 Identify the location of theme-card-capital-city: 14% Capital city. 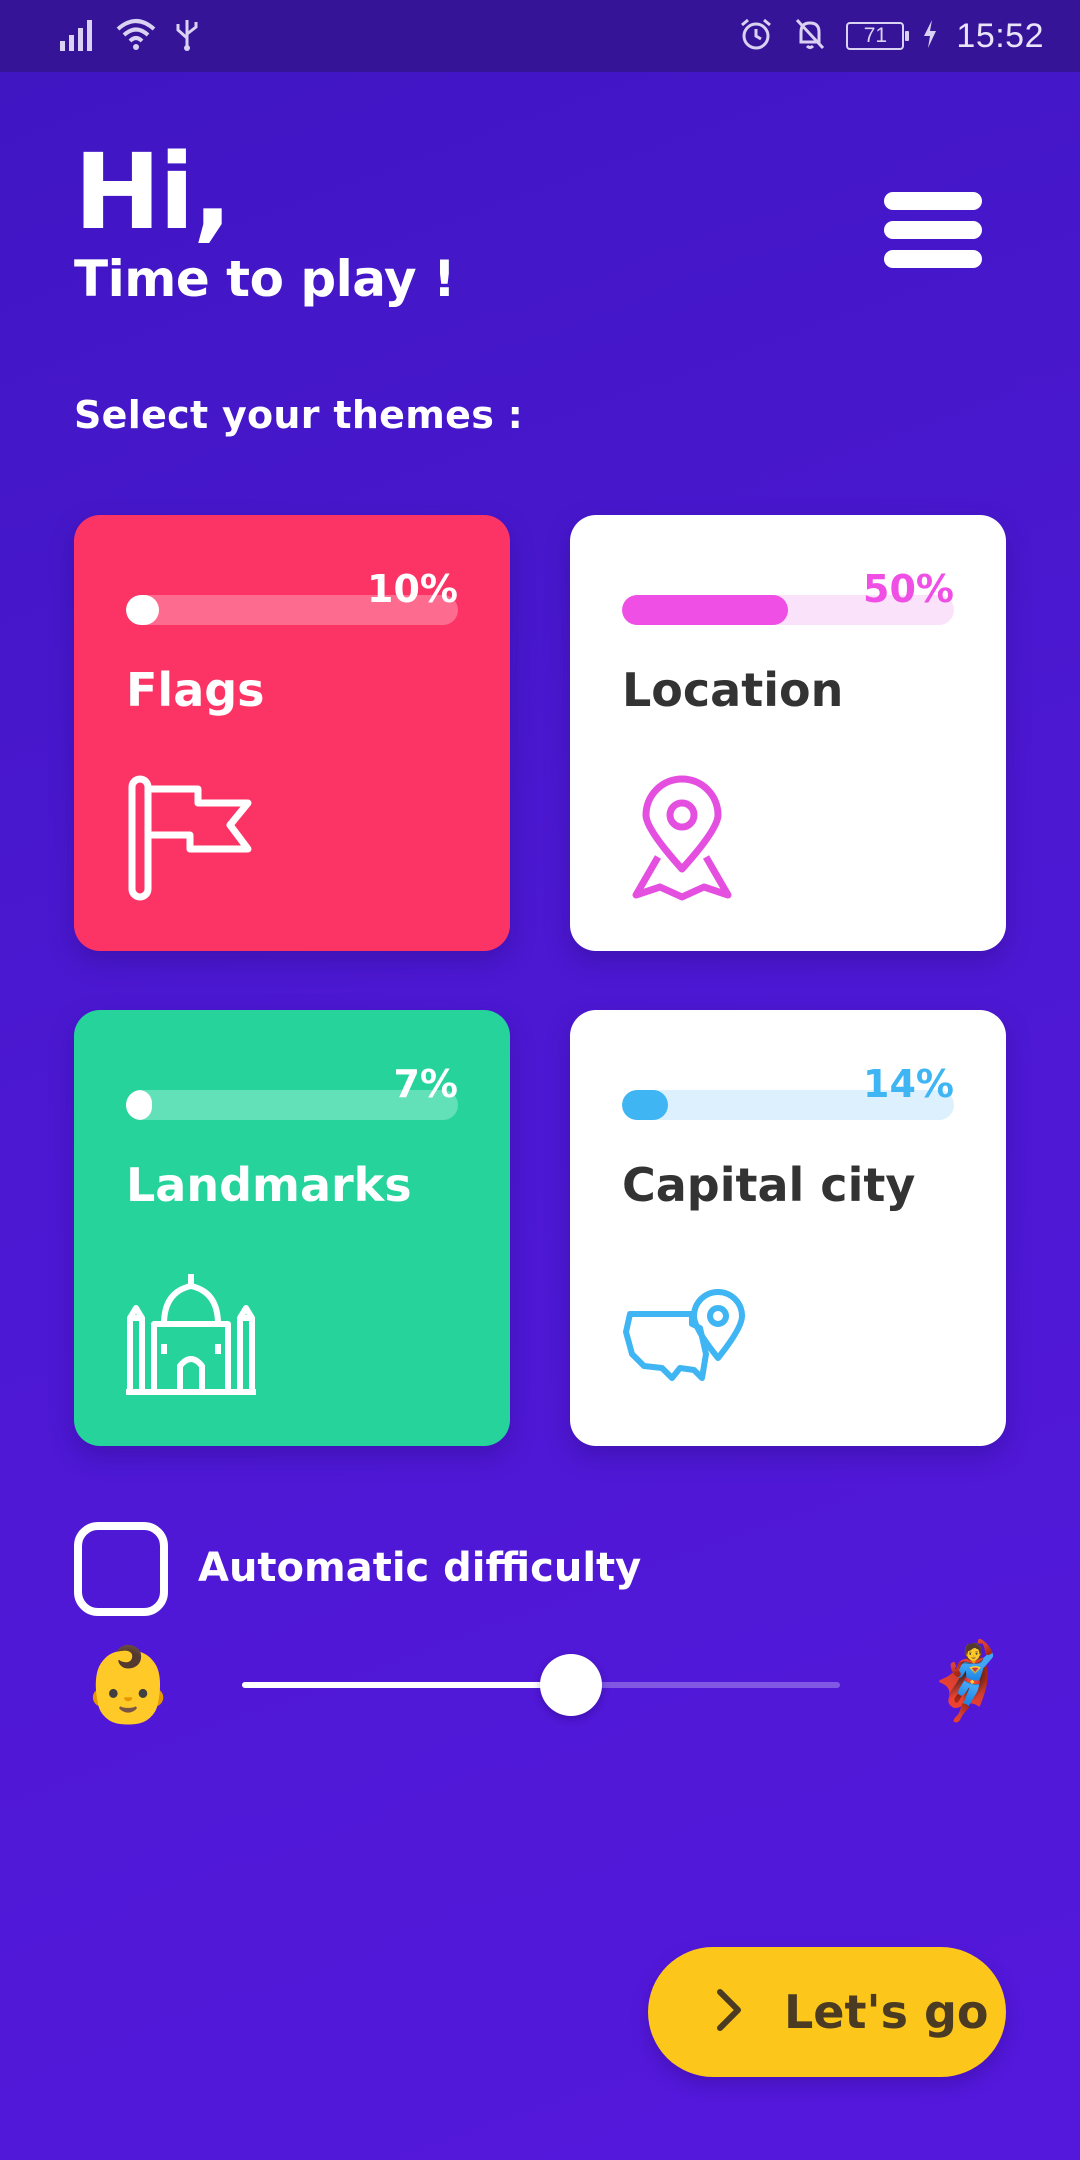
(788, 1228).